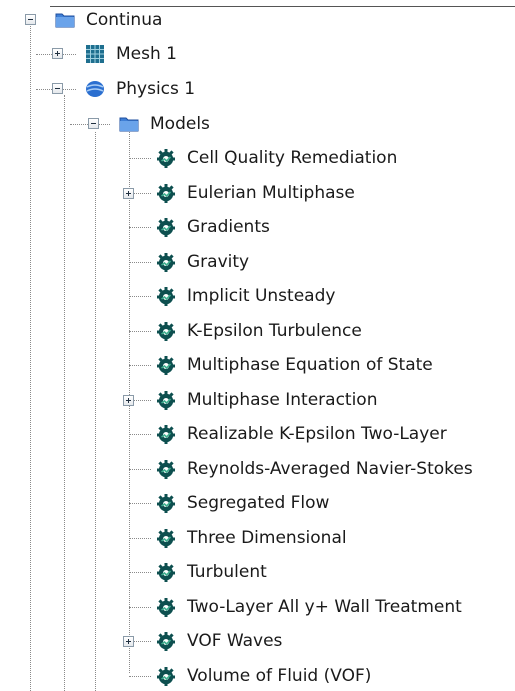 This screenshot has height=691, width=515. Describe the element at coordinates (292, 158) in the screenshot. I see `tree-node-label: Cell Quality Remediation` at that location.